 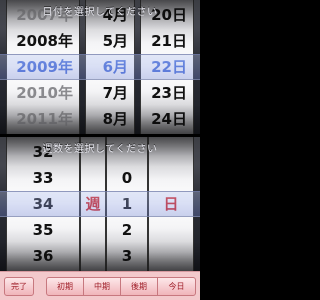 I want to click on week-unit-column: 週, so click(x=93, y=204).